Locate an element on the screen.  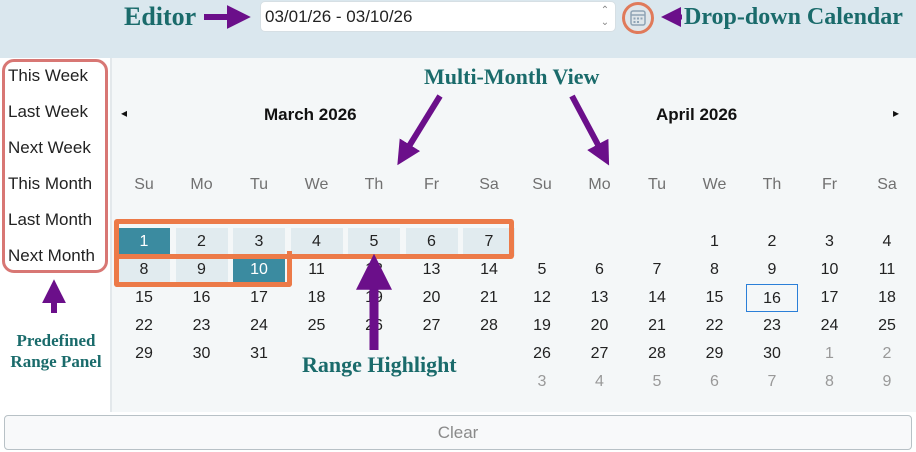
annotation-dropdown-label: Drop-down Calendar is located at coordinates (793, 17).